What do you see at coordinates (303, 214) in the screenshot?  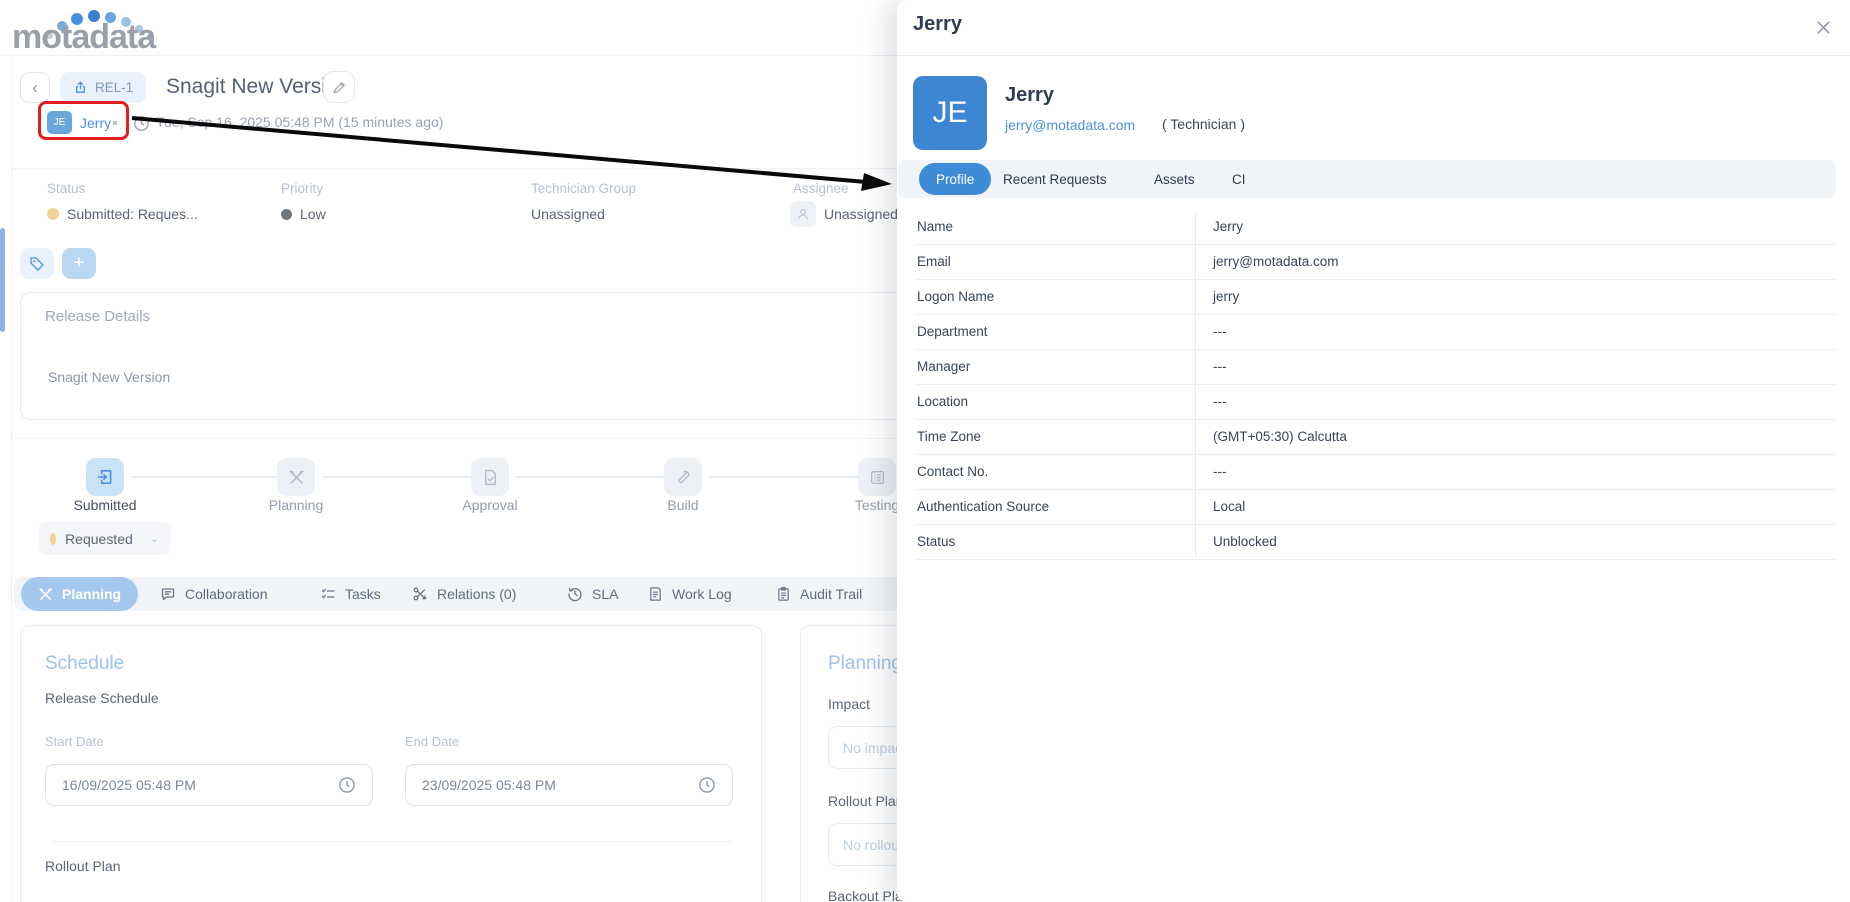 I see `priority-value: Low` at bounding box center [303, 214].